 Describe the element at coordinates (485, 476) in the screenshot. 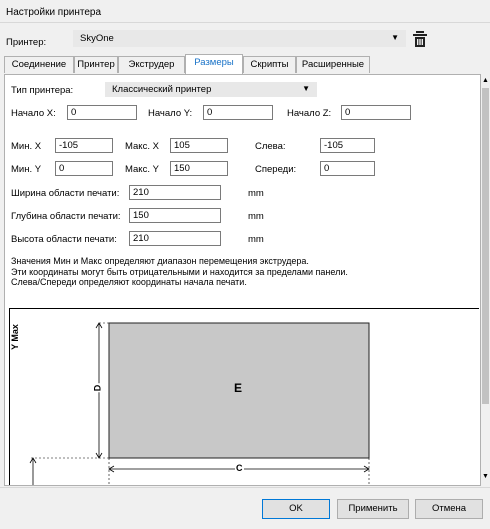

I see `scroll-down-icon: ▼` at that location.